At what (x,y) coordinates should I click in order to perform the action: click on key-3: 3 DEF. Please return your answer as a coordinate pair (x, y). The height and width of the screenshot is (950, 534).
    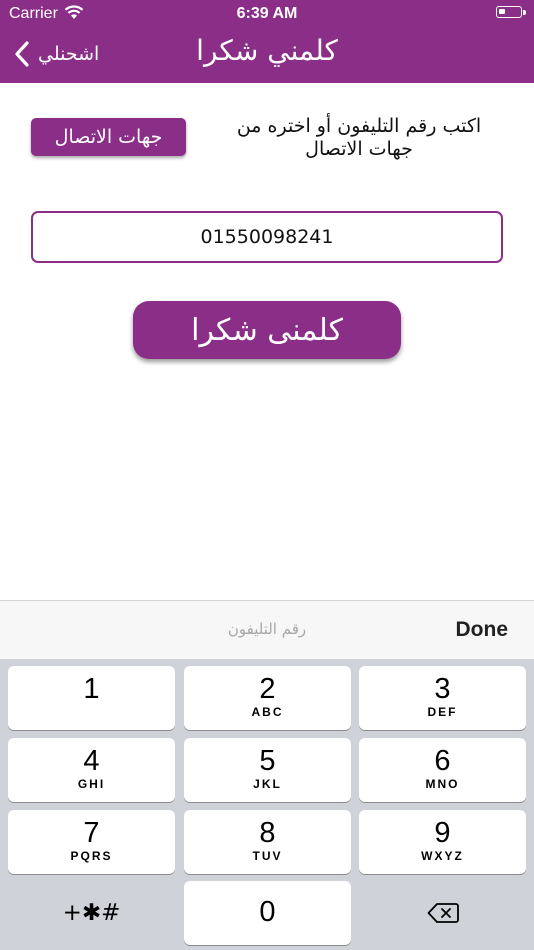
    Looking at the image, I should click on (442, 698).